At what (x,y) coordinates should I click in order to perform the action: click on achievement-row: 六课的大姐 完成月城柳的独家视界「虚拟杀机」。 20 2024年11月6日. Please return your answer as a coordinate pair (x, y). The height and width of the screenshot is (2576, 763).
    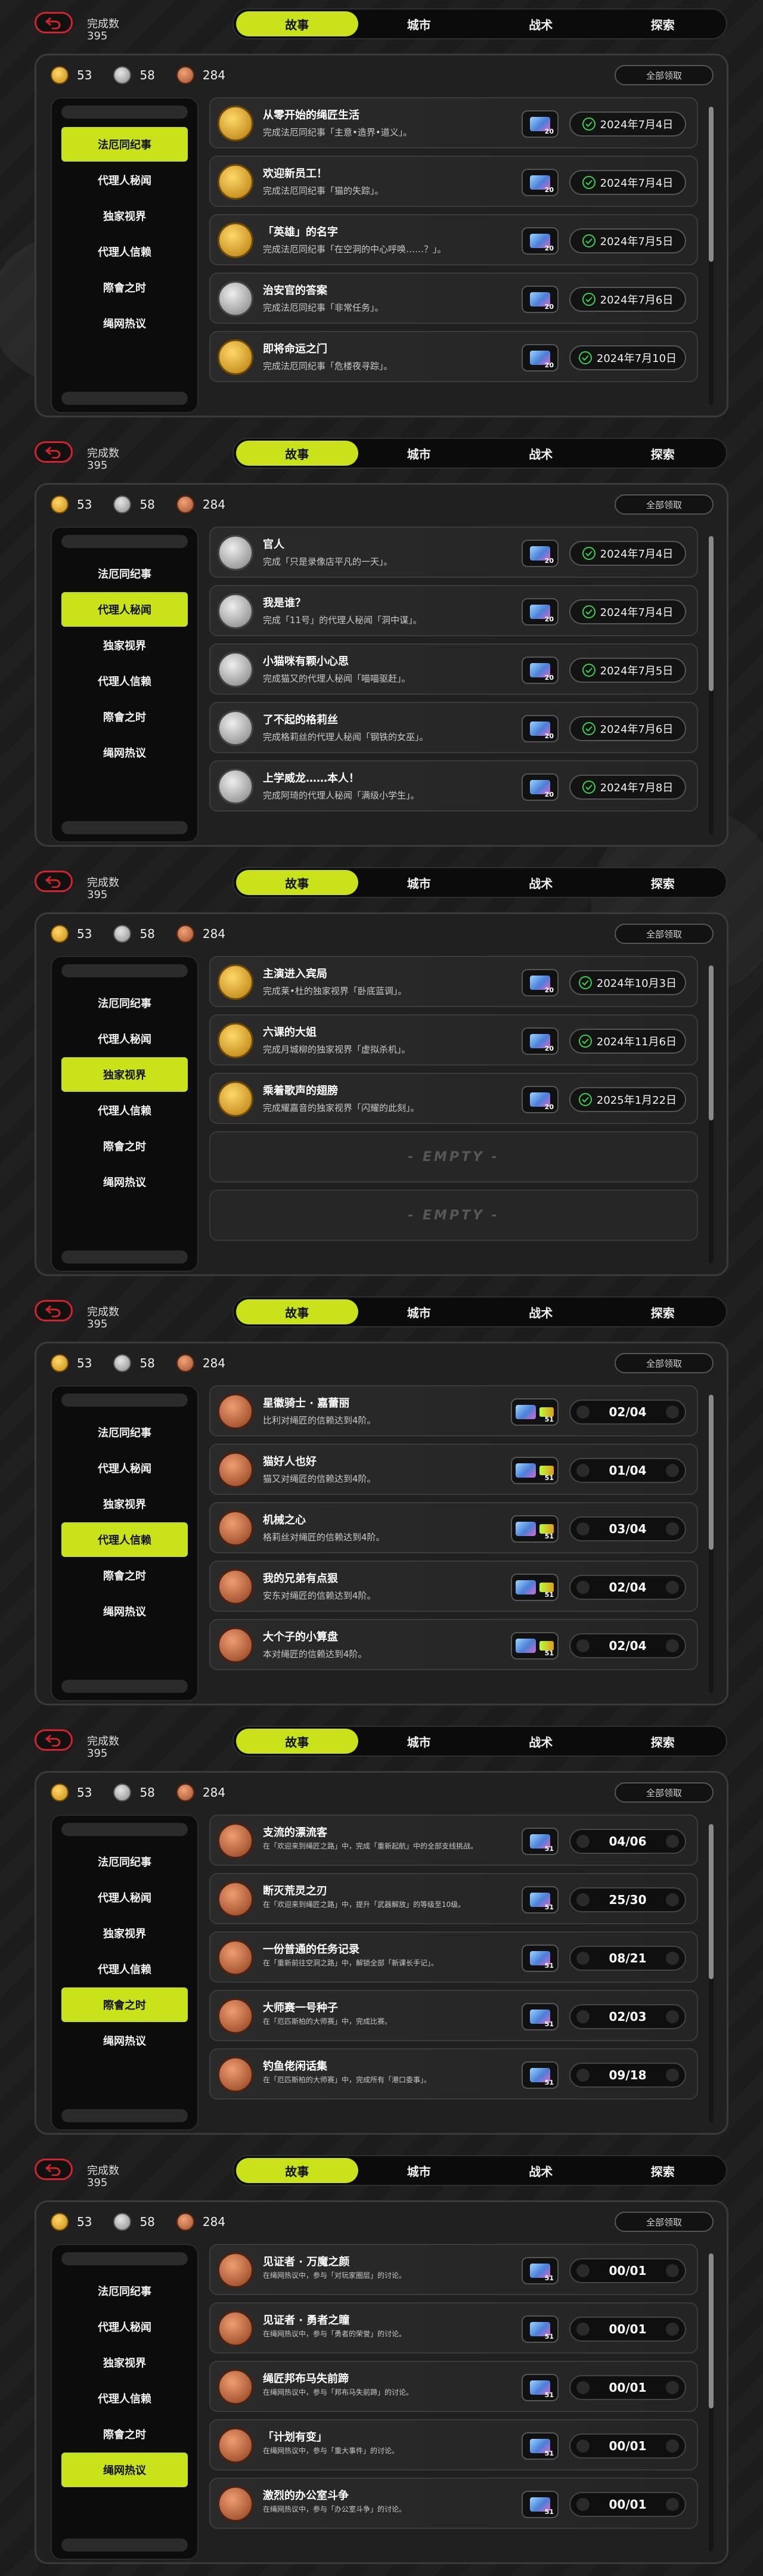
    Looking at the image, I should click on (453, 1040).